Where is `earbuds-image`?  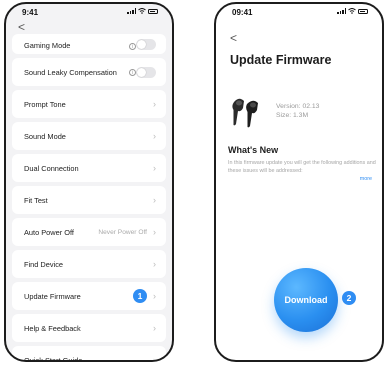
earbuds-image is located at coordinates (245, 113).